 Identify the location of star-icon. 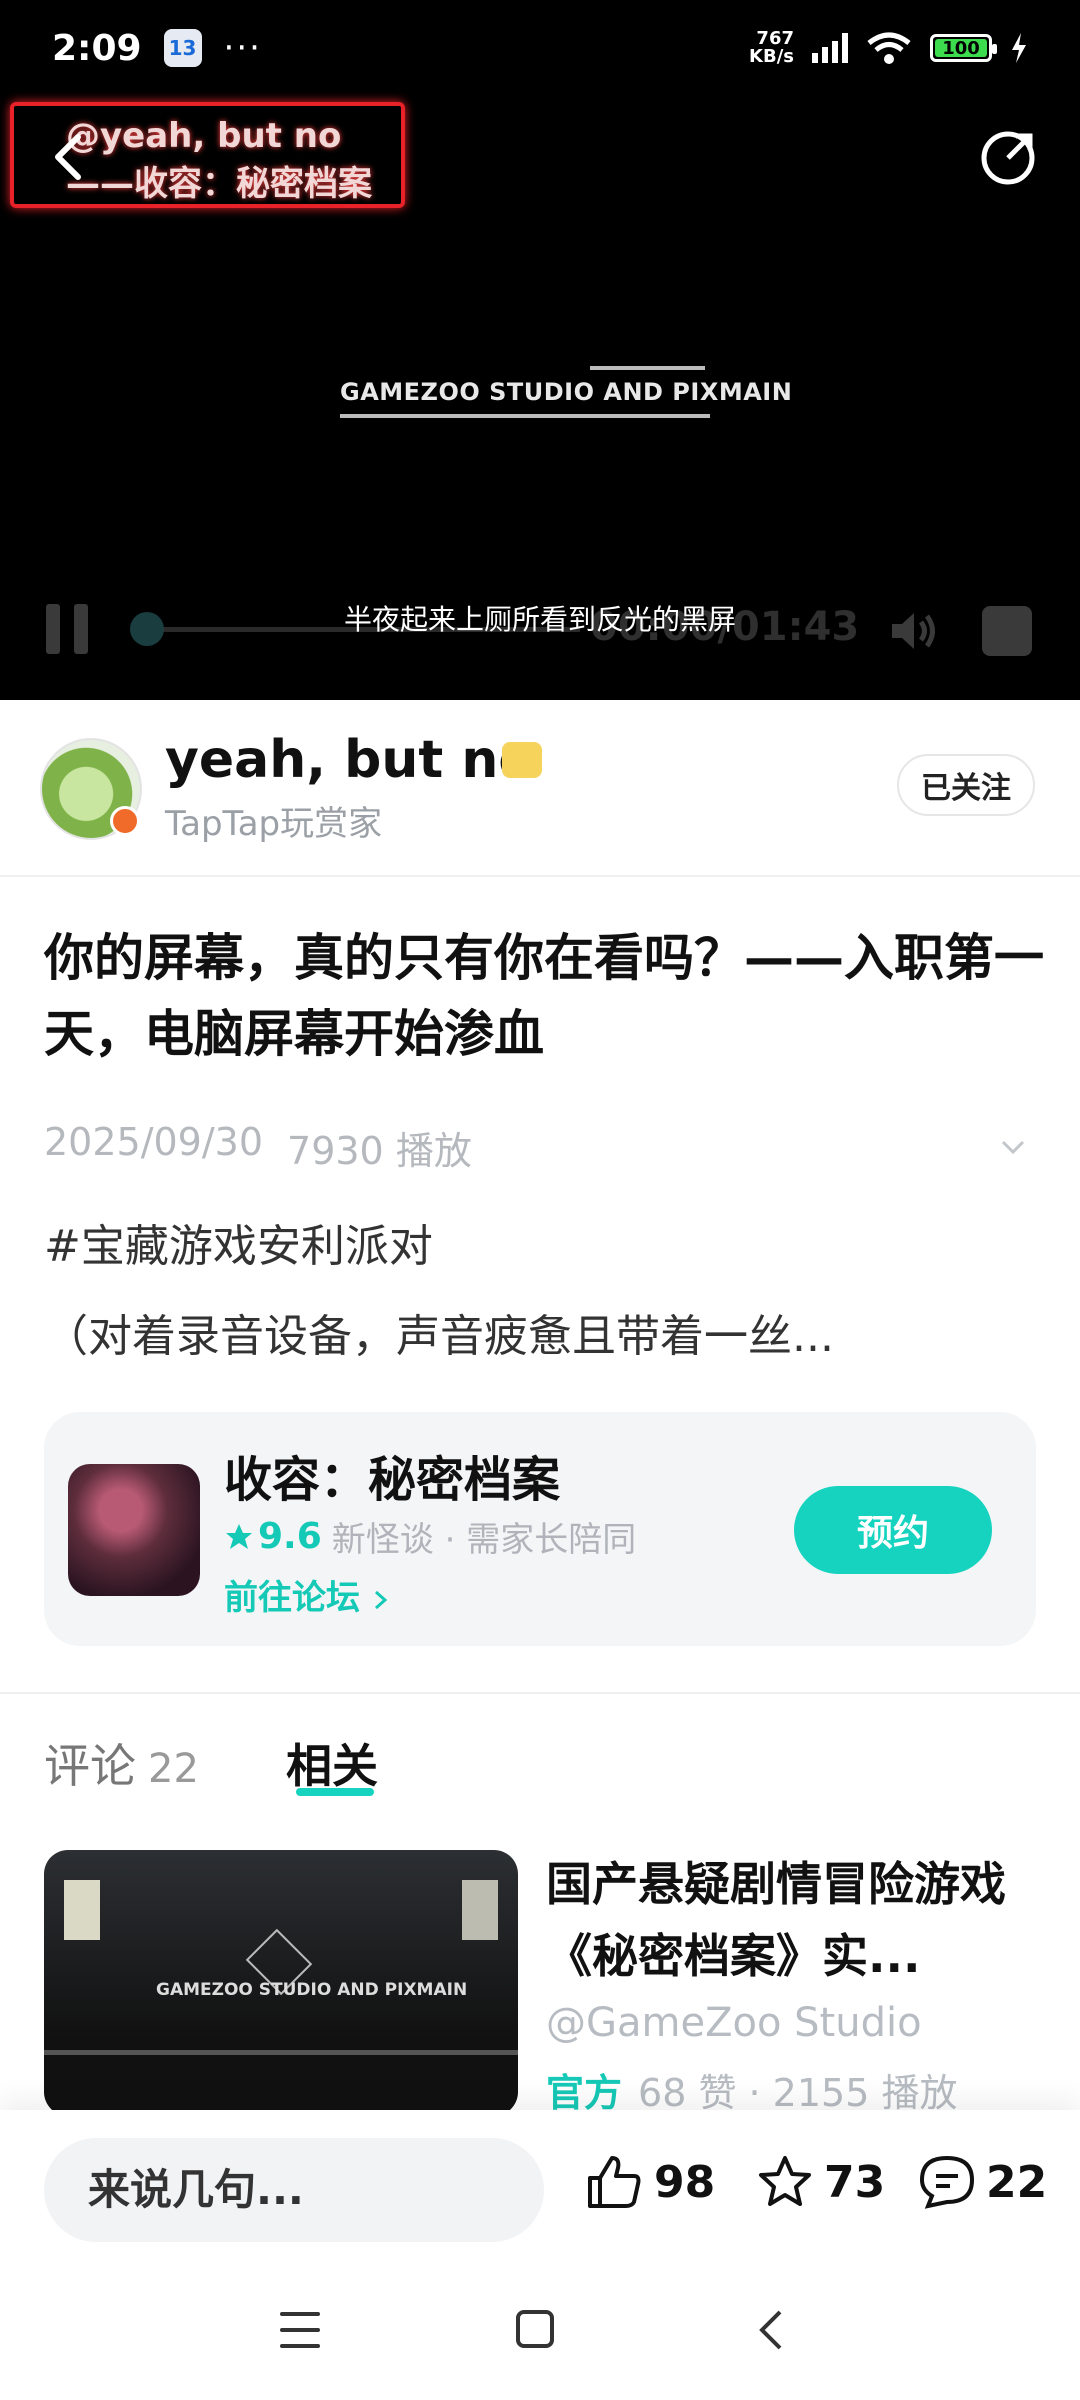
(239, 1536).